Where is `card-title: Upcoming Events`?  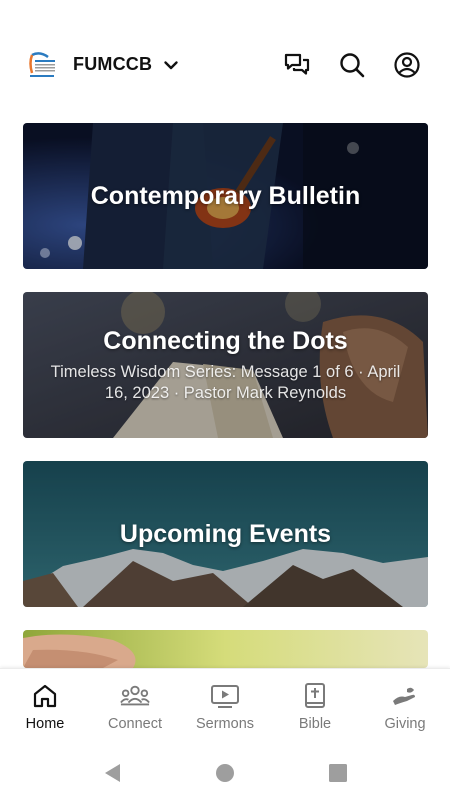 card-title: Upcoming Events is located at coordinates (225, 533).